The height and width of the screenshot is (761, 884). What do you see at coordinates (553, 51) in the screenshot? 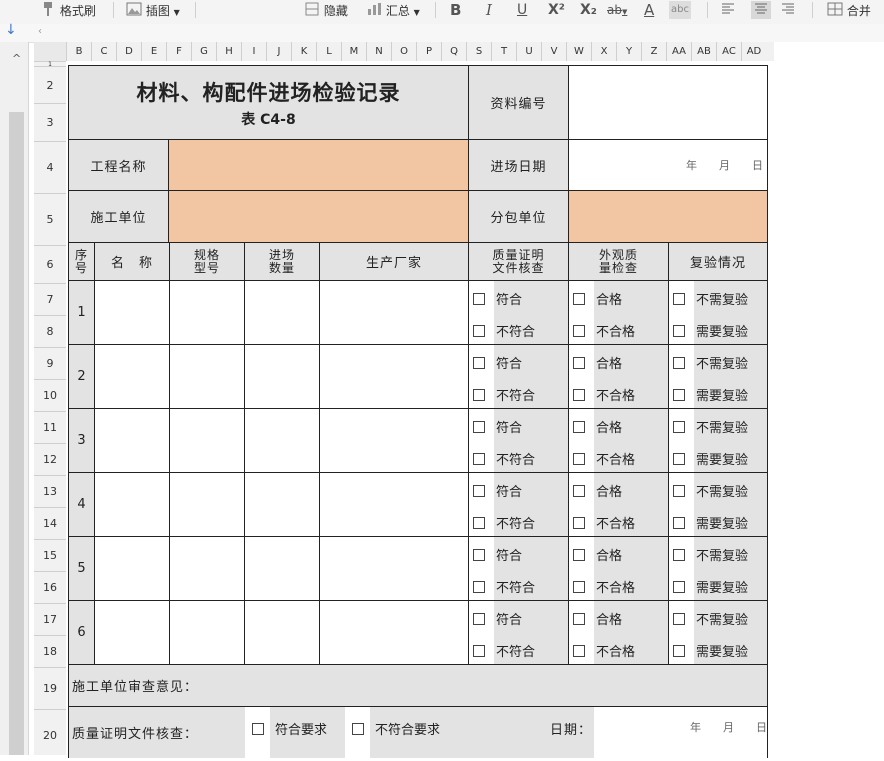
I see `column-header: V` at bounding box center [553, 51].